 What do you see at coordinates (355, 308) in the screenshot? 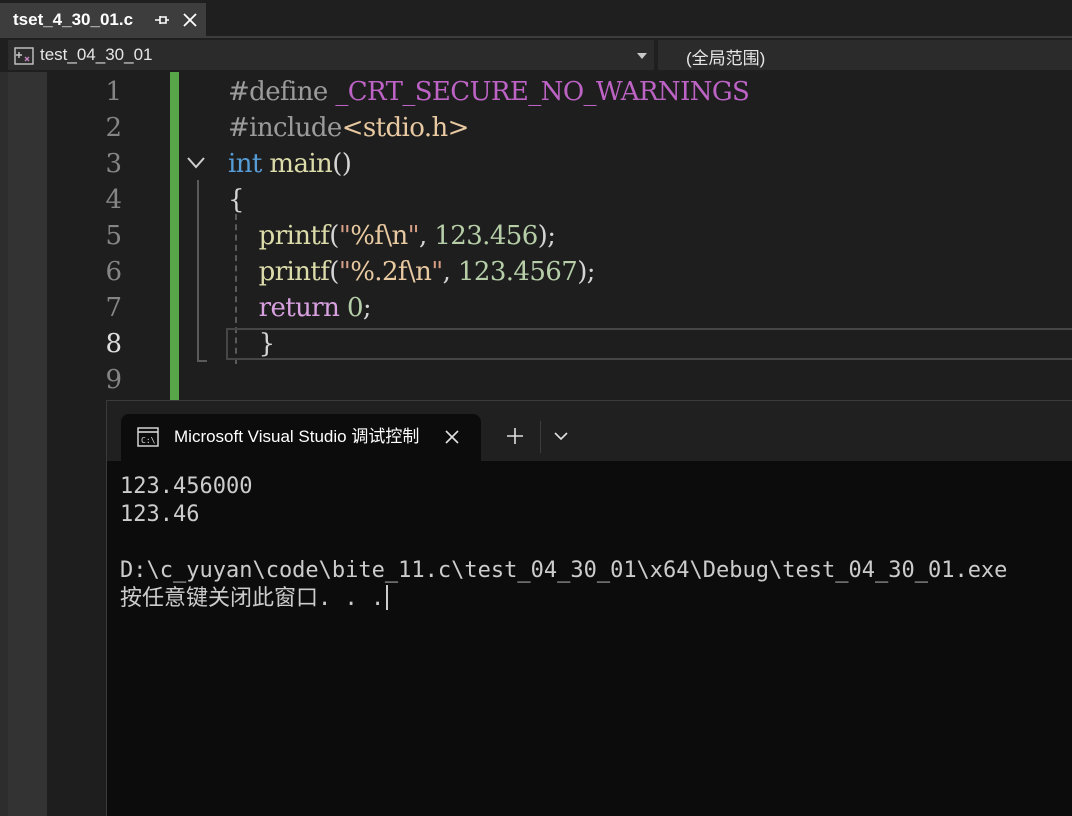
I see `code-token: 0` at bounding box center [355, 308].